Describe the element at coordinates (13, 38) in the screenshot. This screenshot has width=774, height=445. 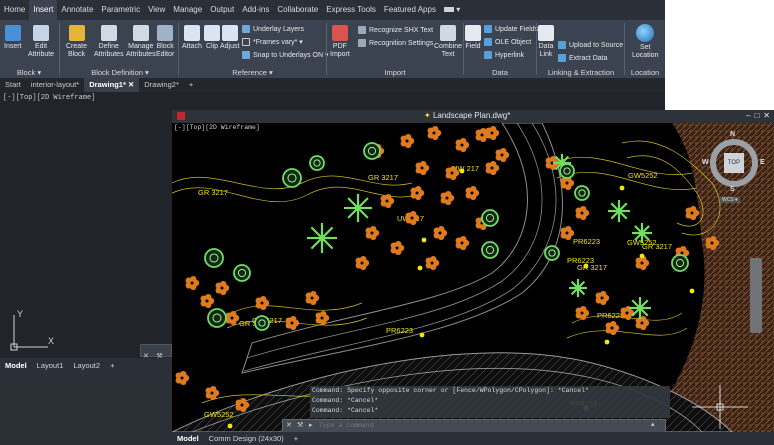
I see `insert-button: Insert` at that location.